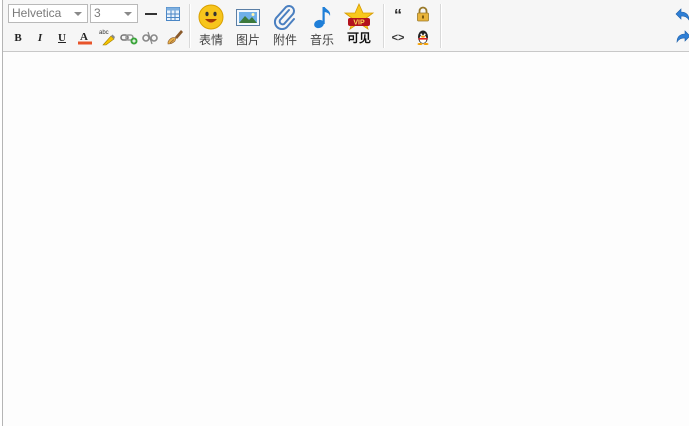  I want to click on attachment-button: 附件, so click(285, 25).